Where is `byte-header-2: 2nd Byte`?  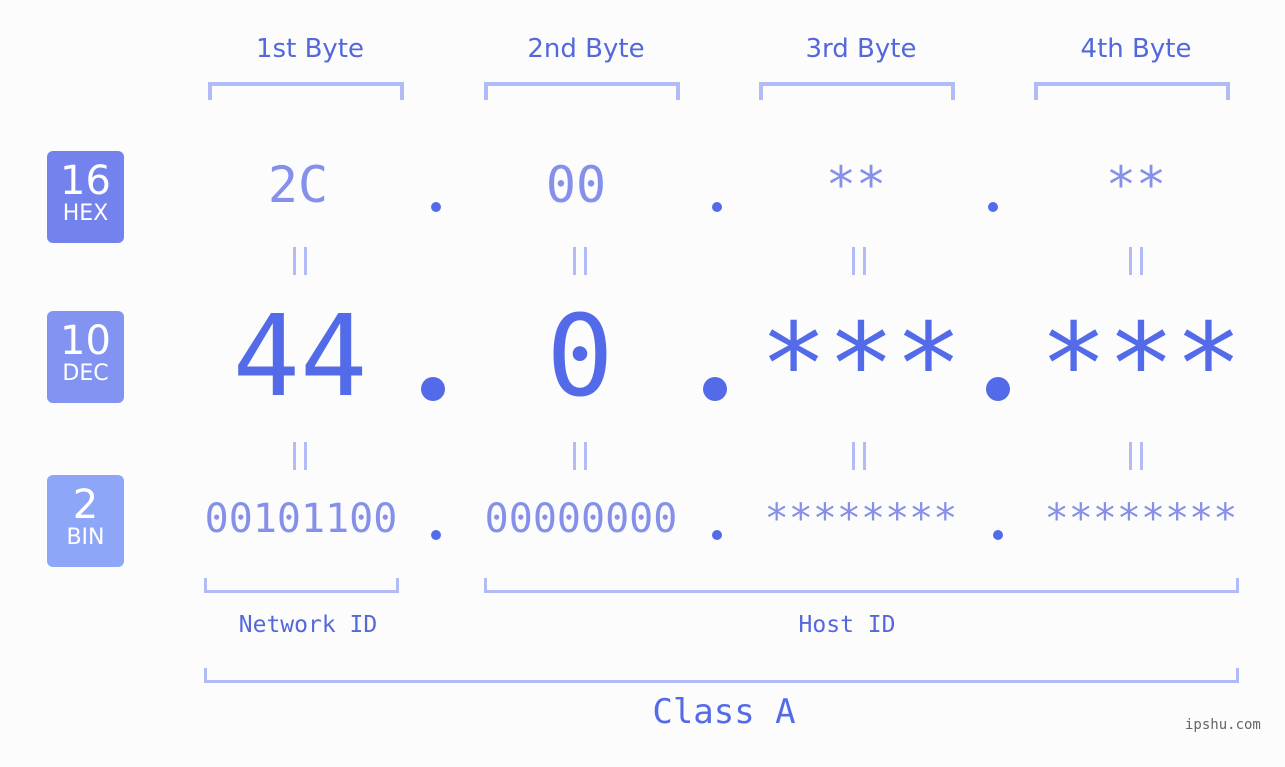 byte-header-2: 2nd Byte is located at coordinates (586, 49).